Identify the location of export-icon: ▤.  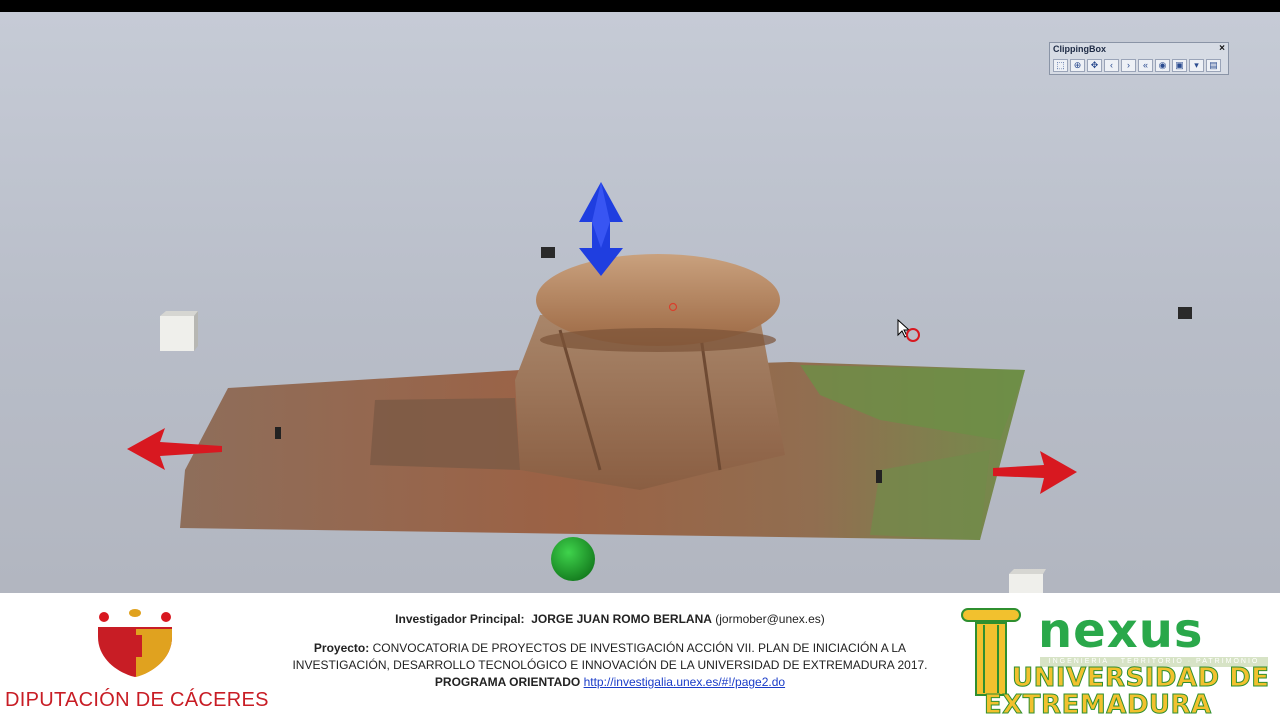
(1213, 65).